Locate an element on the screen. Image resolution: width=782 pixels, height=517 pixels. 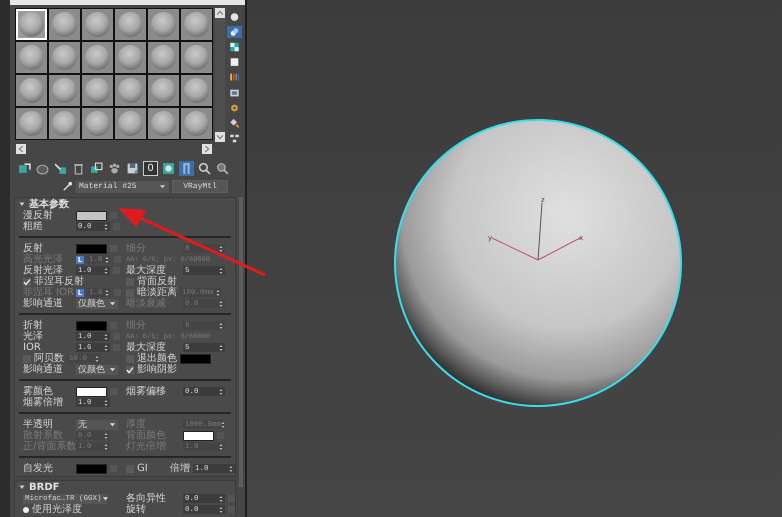
checkbox-label: 阿贝数 is located at coordinates (49, 358).